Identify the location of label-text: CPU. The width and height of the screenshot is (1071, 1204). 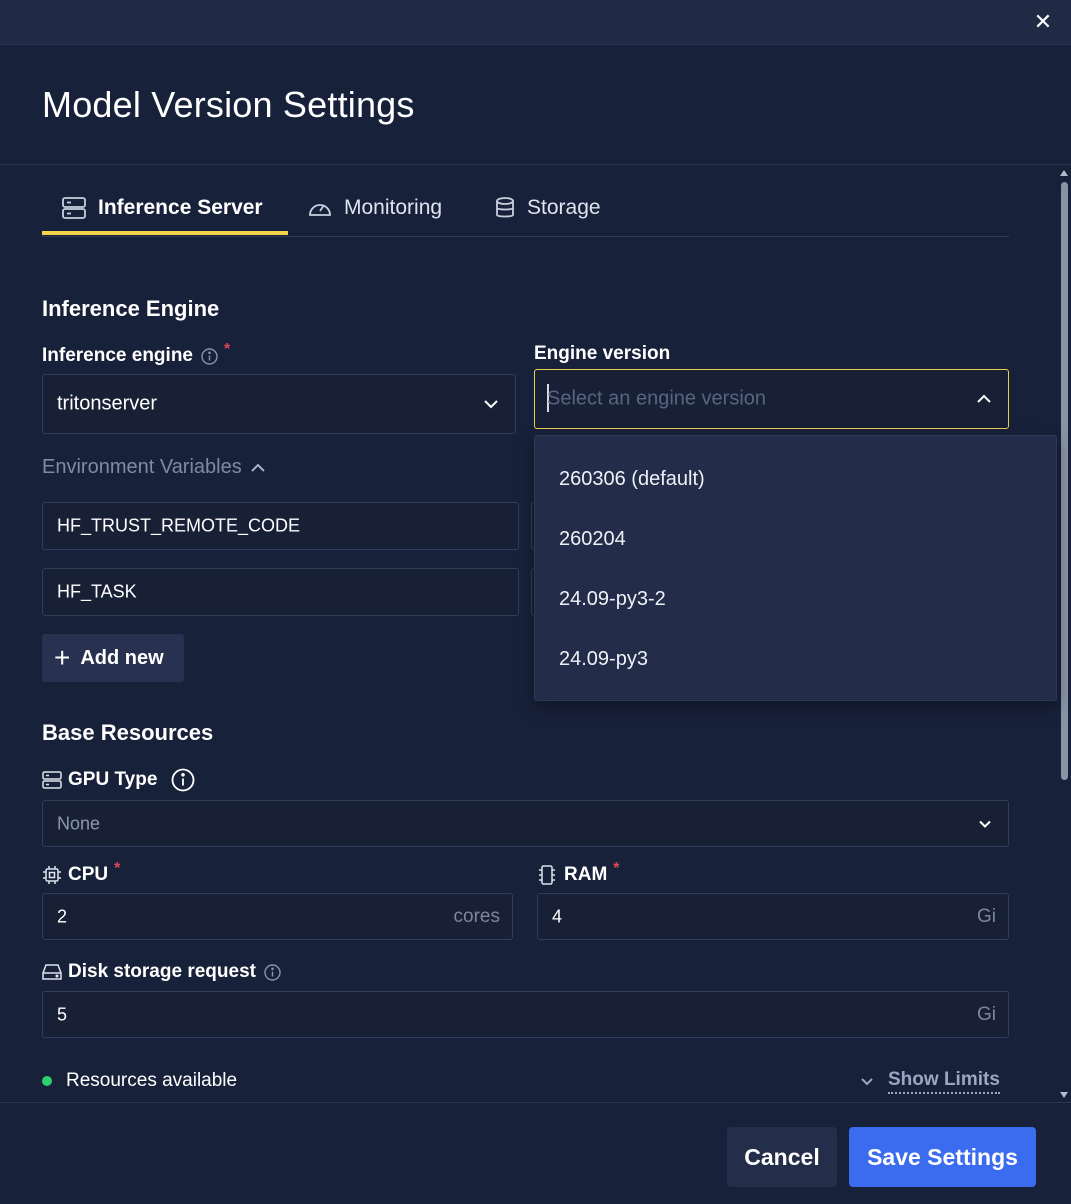
(88, 874).